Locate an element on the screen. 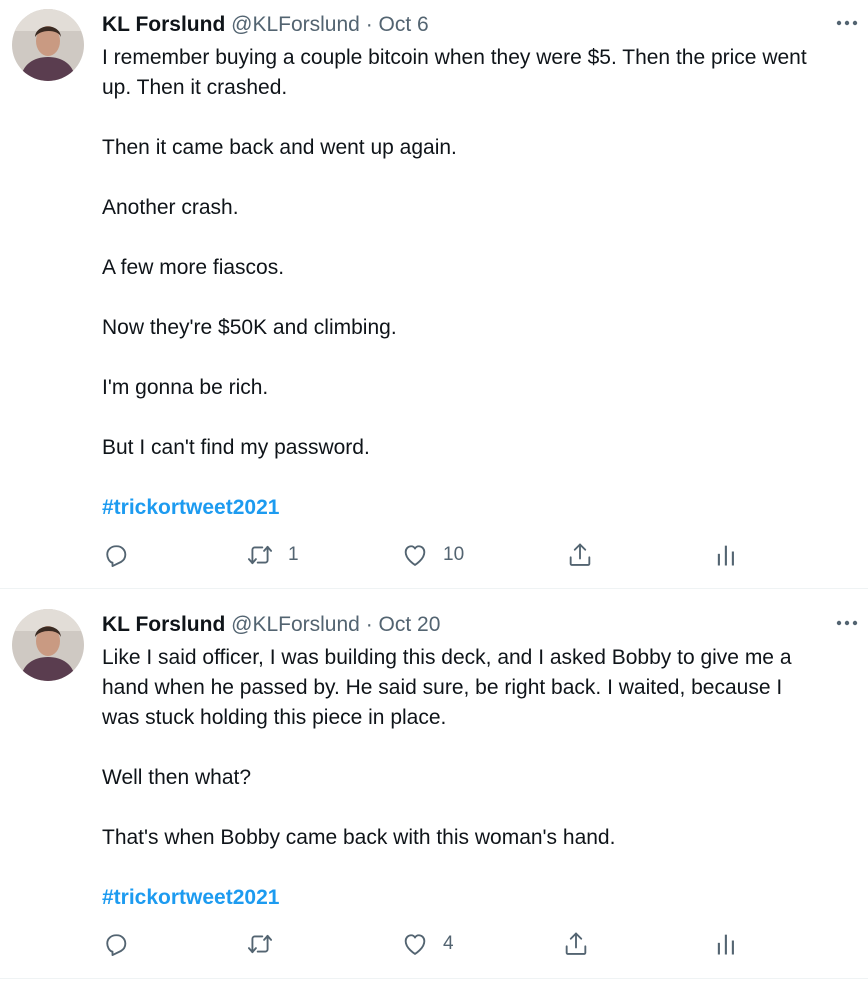 The image size is (868, 983). like-count: 4 is located at coordinates (448, 943).